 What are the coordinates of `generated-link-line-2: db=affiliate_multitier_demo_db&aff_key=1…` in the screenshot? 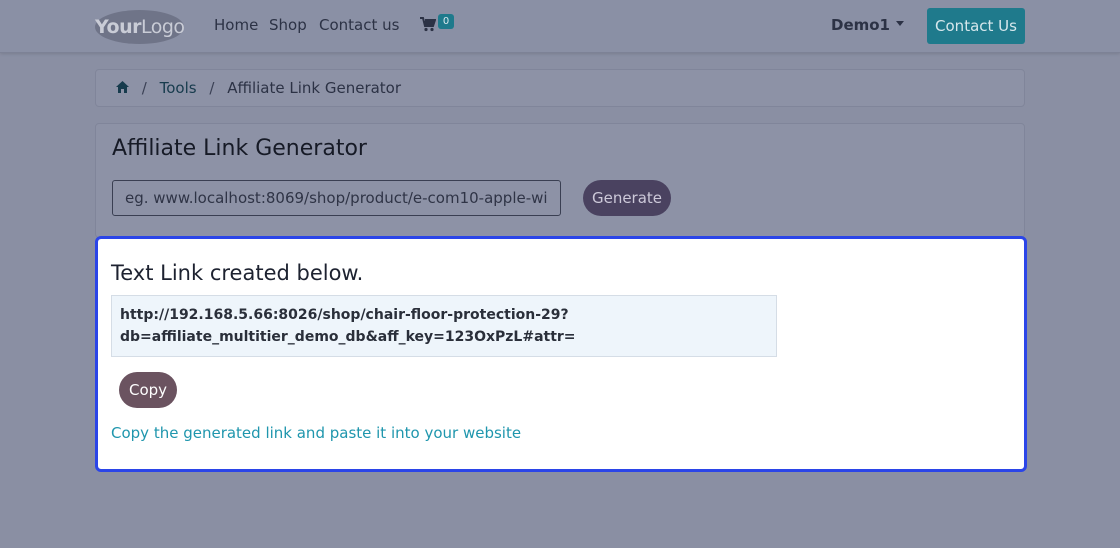 It's located at (348, 337).